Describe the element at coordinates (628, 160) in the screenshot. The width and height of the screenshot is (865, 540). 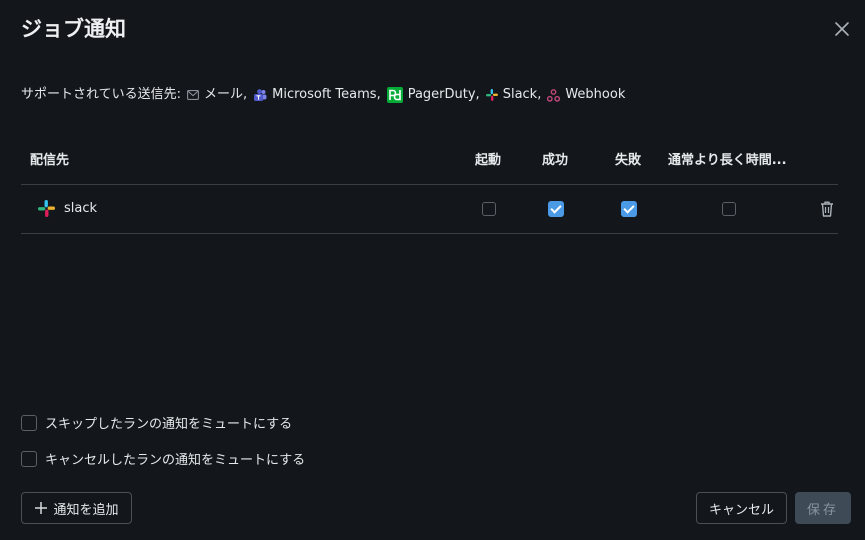
I see `header-failure: 失敗` at that location.